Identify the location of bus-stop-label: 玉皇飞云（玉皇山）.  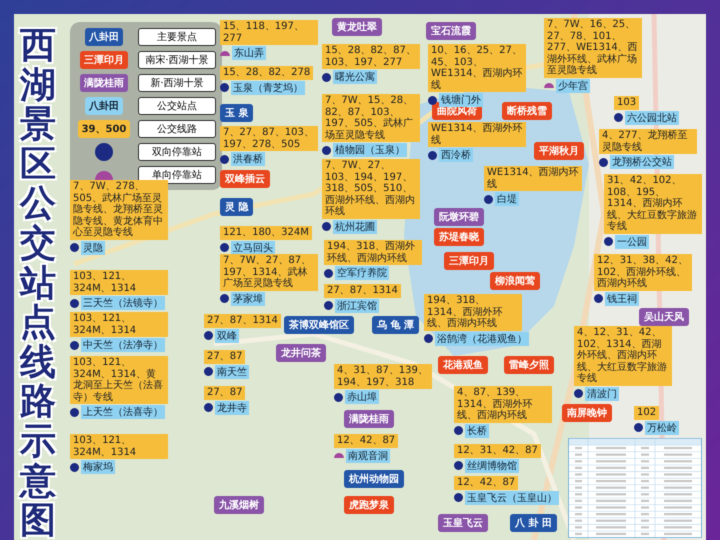
(512, 497).